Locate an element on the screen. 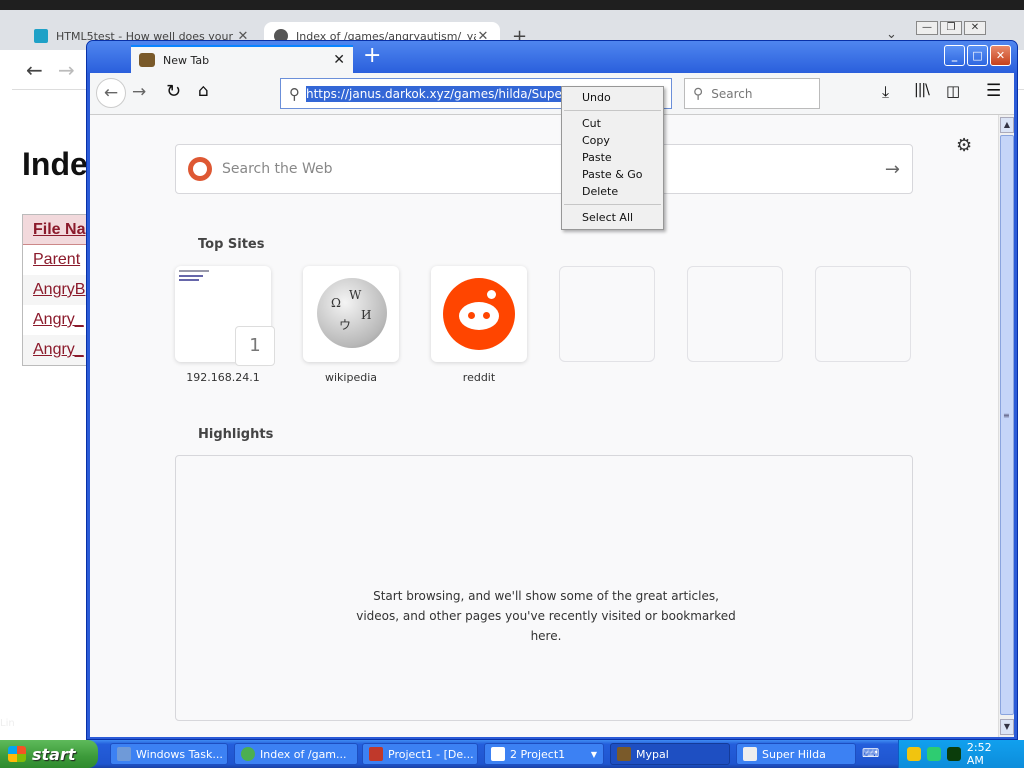 The width and height of the screenshot is (1024, 768). tab-title: New Tab is located at coordinates (186, 60).